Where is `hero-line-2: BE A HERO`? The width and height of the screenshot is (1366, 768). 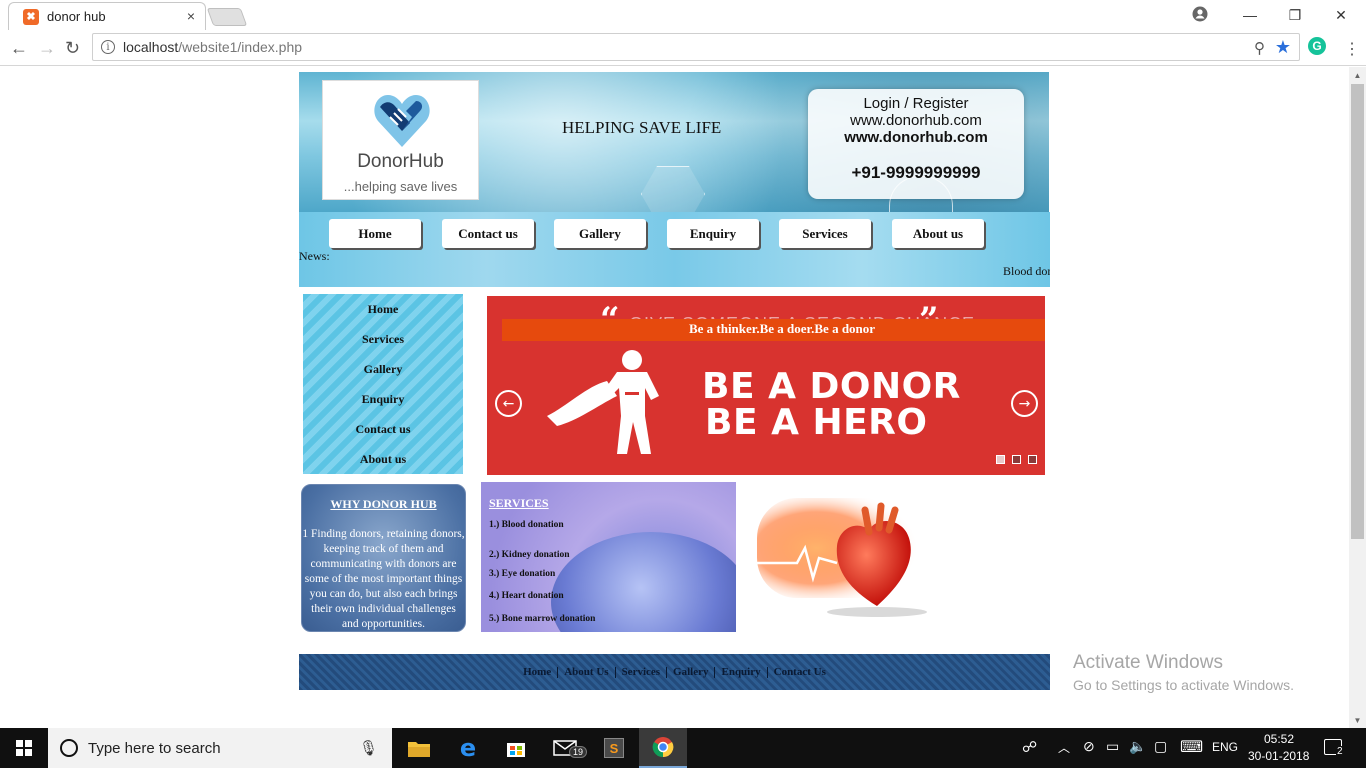 hero-line-2: BE A HERO is located at coordinates (816, 422).